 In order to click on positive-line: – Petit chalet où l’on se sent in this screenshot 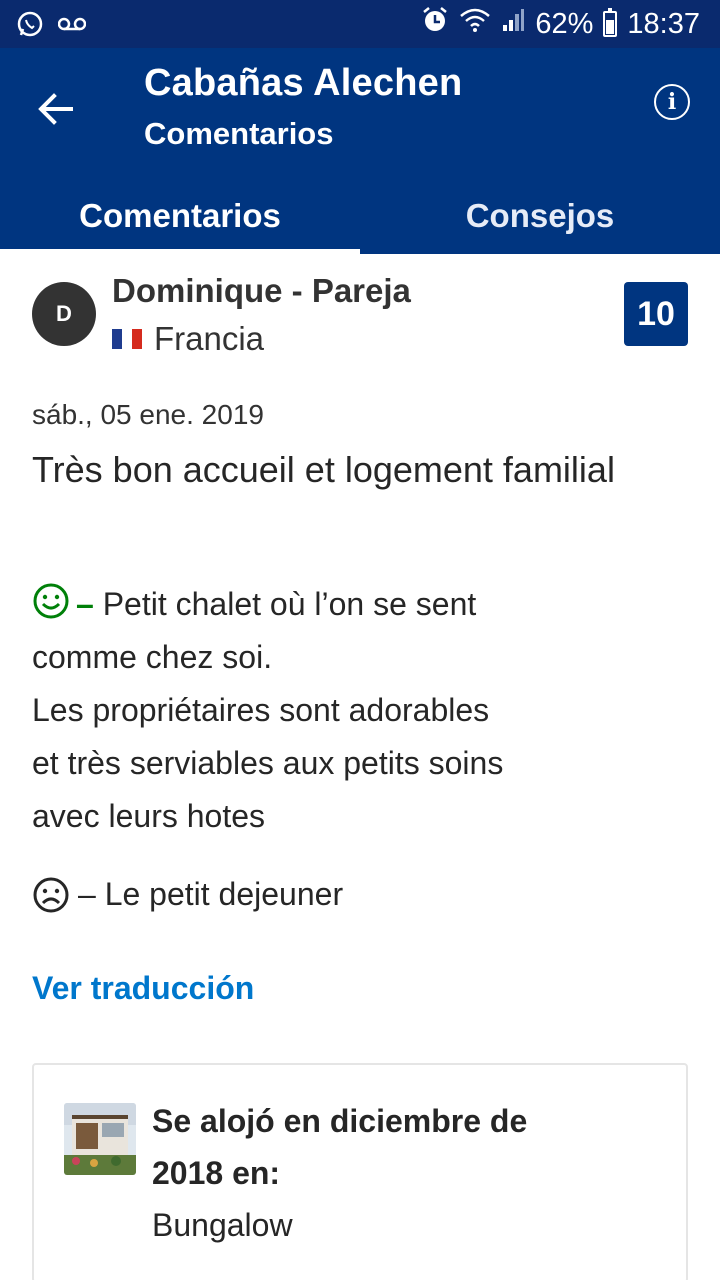, I will do `click(342, 604)`.